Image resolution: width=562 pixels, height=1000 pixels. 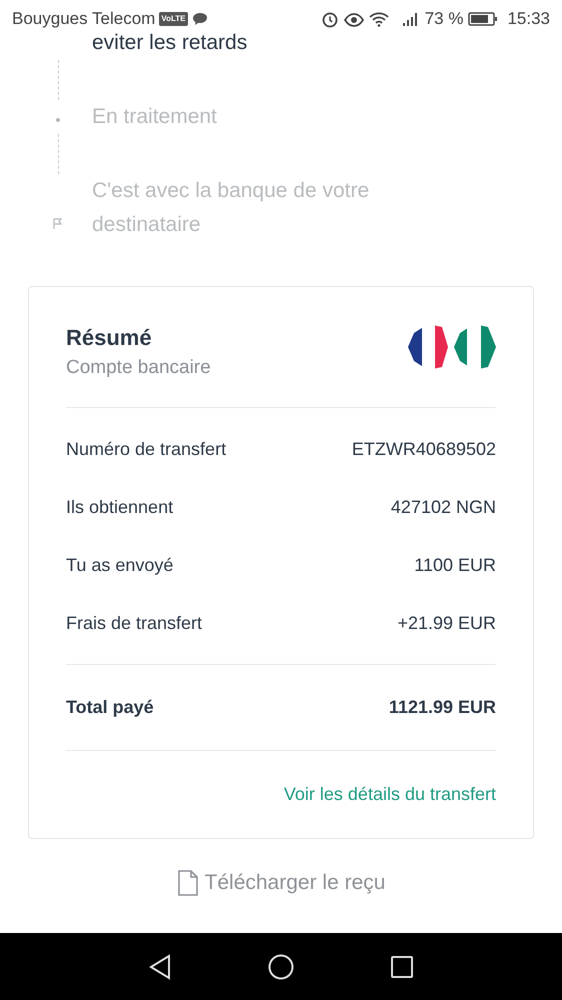 I want to click on currency-flags-icon, so click(x=452, y=347).